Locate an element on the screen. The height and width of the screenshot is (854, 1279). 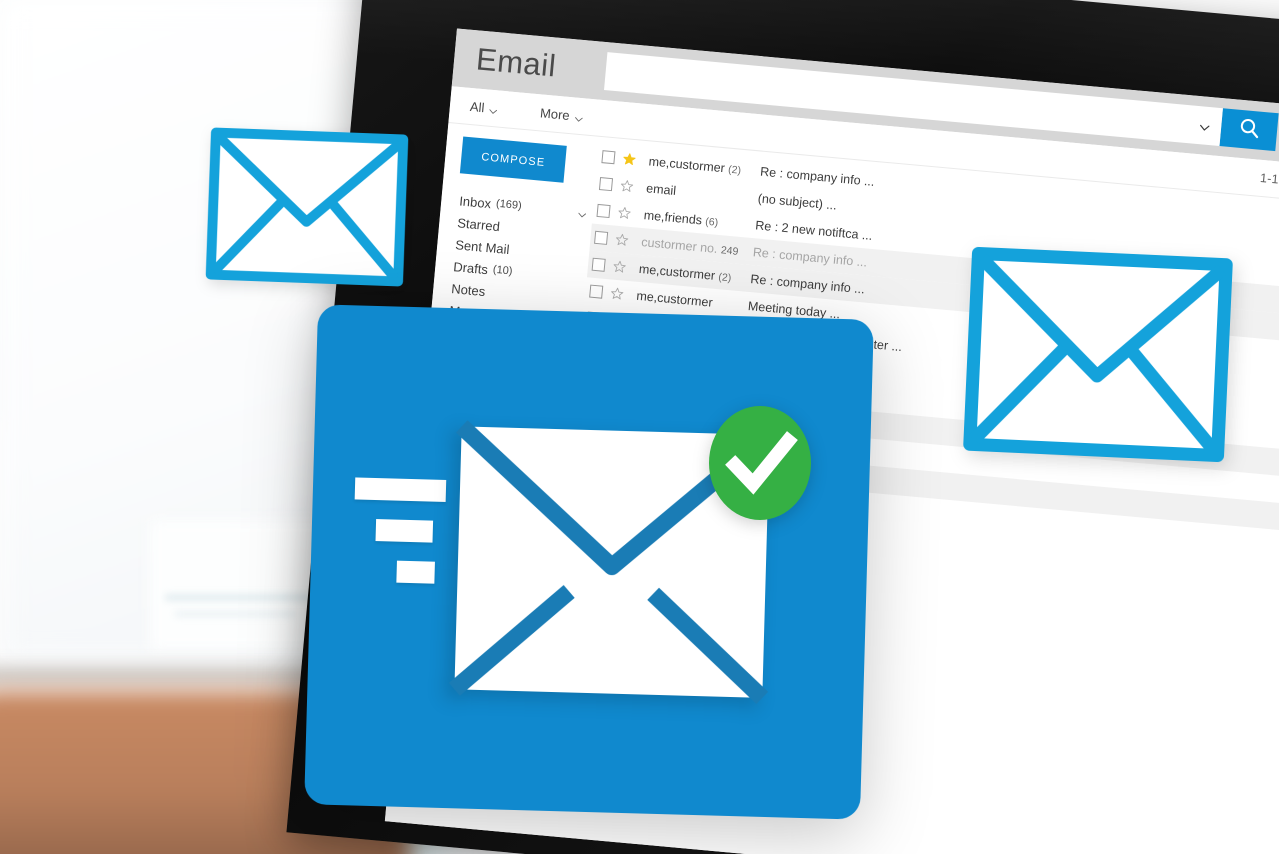
row-sender: email is located at coordinates (702, 193).